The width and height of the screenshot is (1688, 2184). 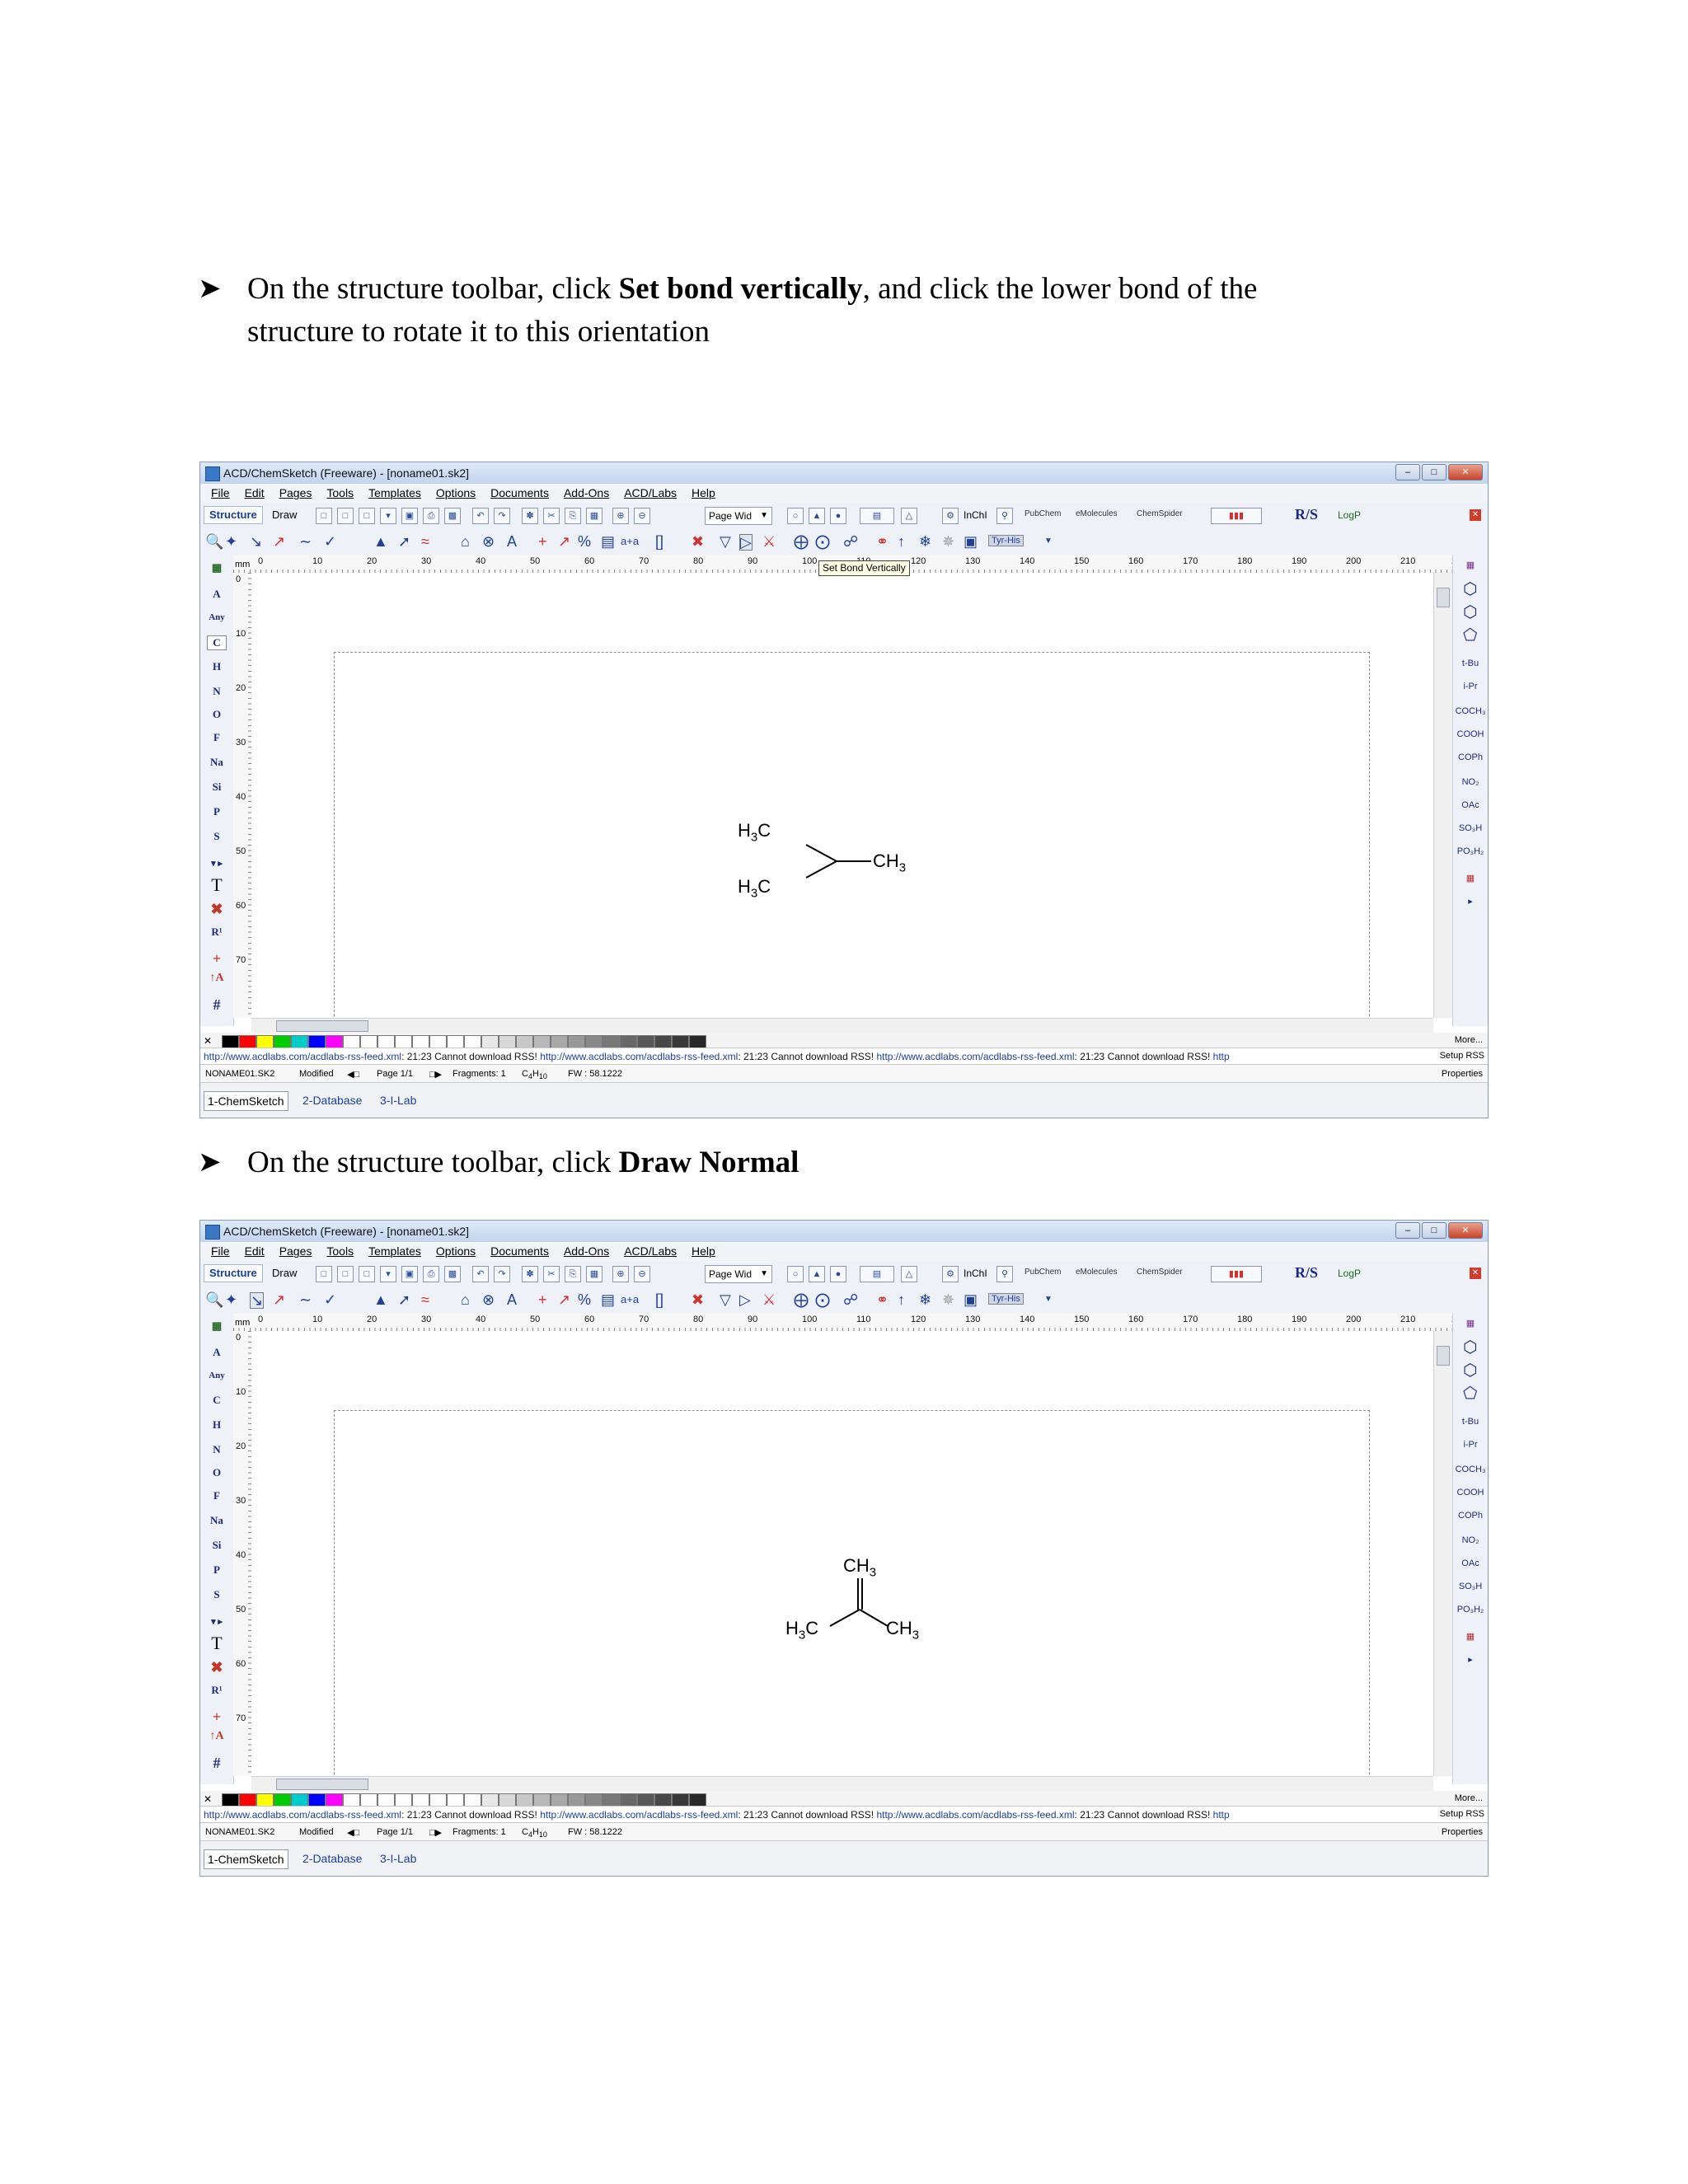 What do you see at coordinates (216, 567) in the screenshot?
I see `periodic-table-icon: ▦` at bounding box center [216, 567].